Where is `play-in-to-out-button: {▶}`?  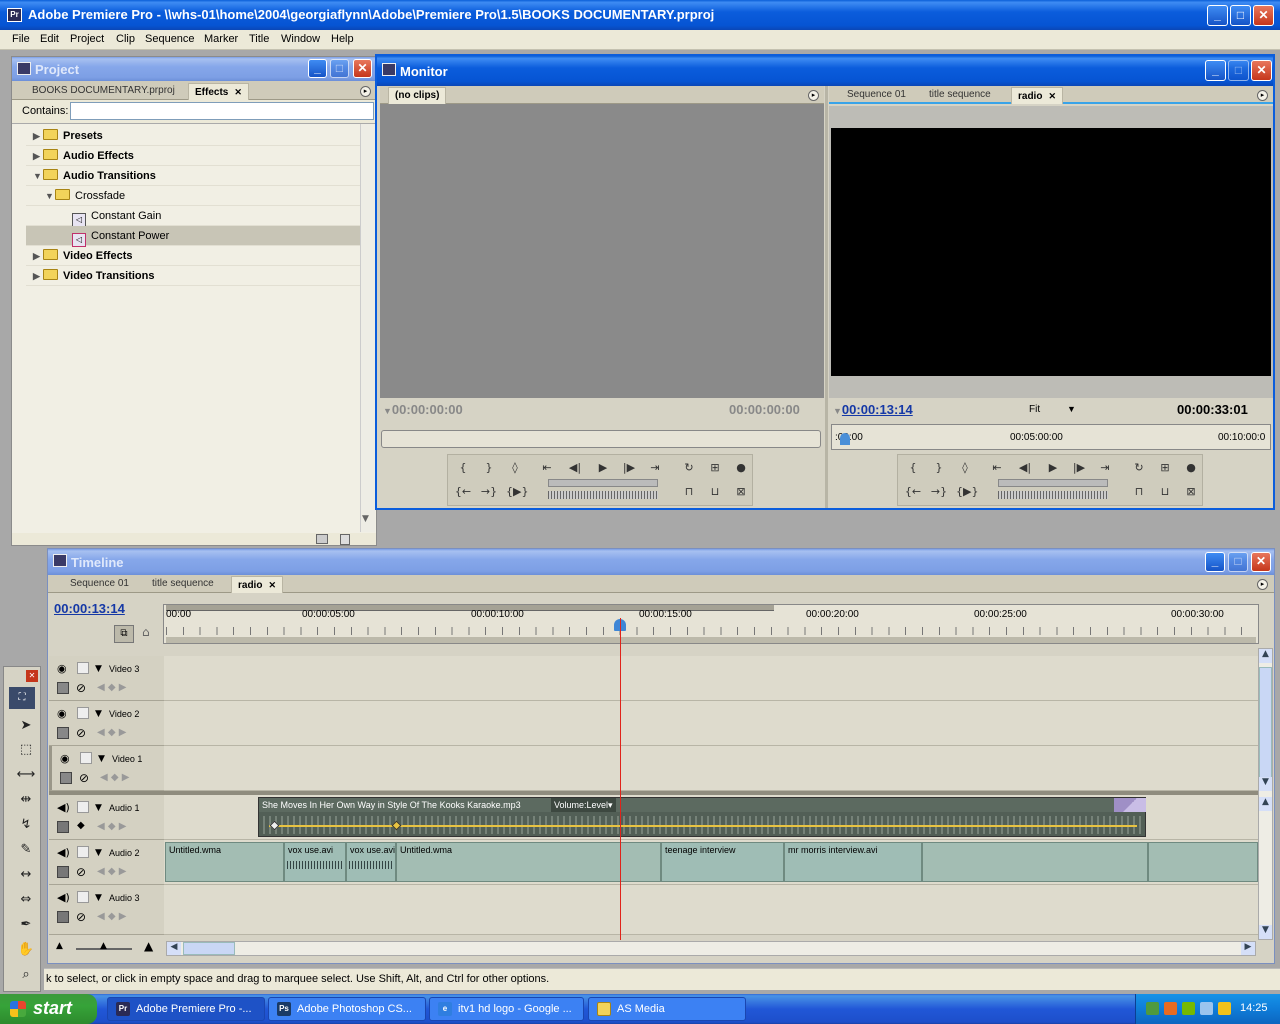
play-in-to-out-button: {▶} is located at coordinates (967, 492).